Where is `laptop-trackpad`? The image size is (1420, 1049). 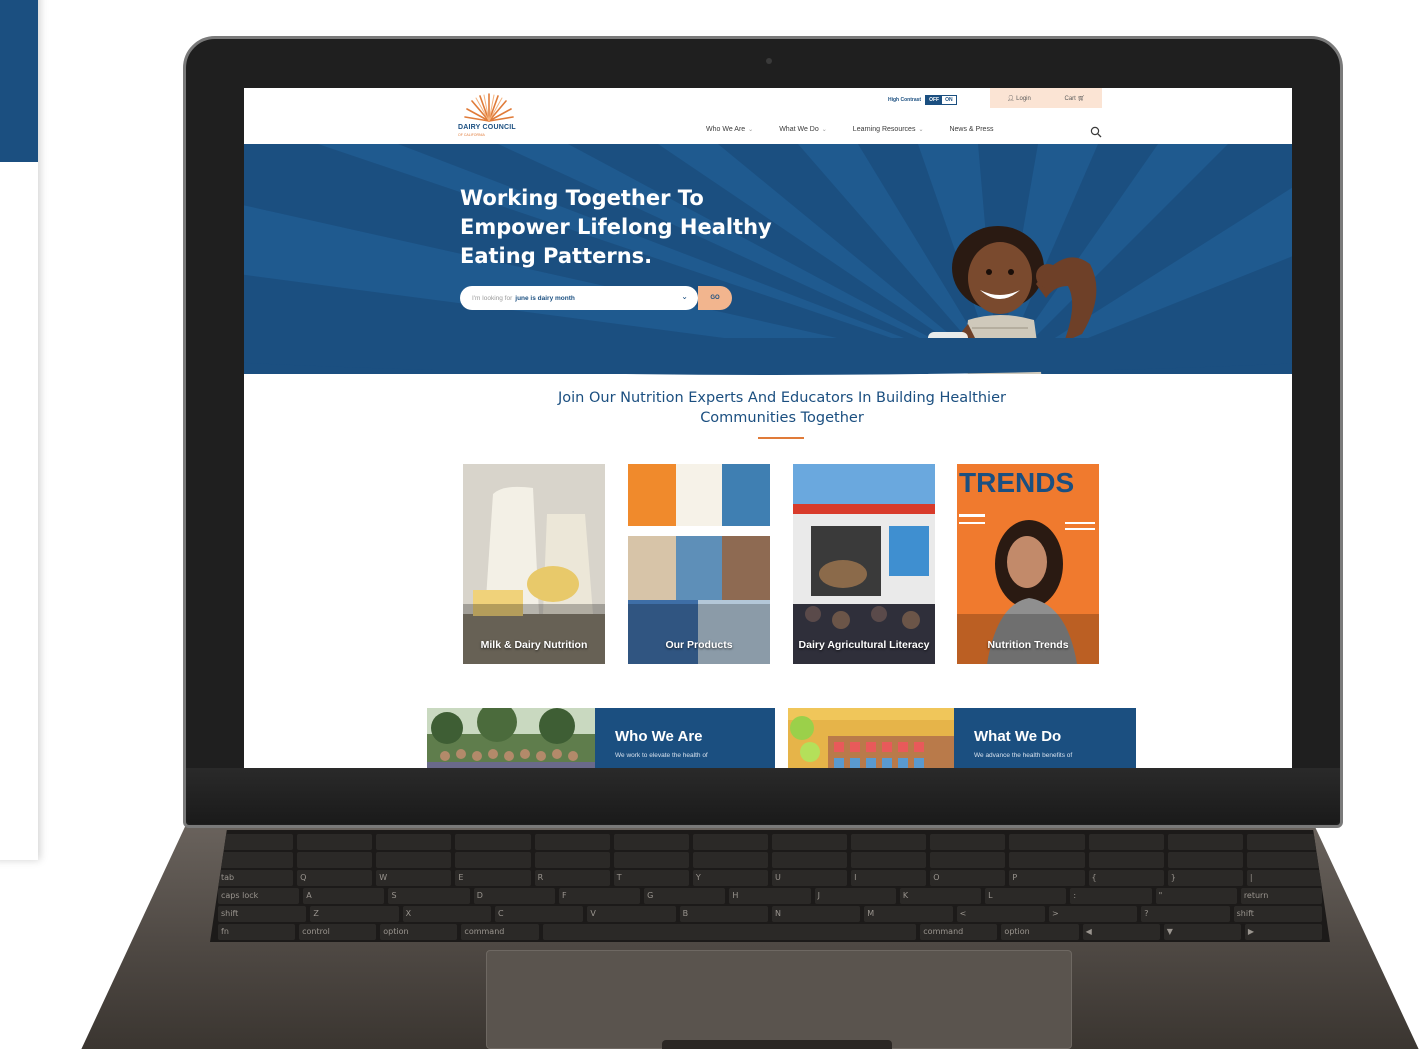 laptop-trackpad is located at coordinates (779, 999).